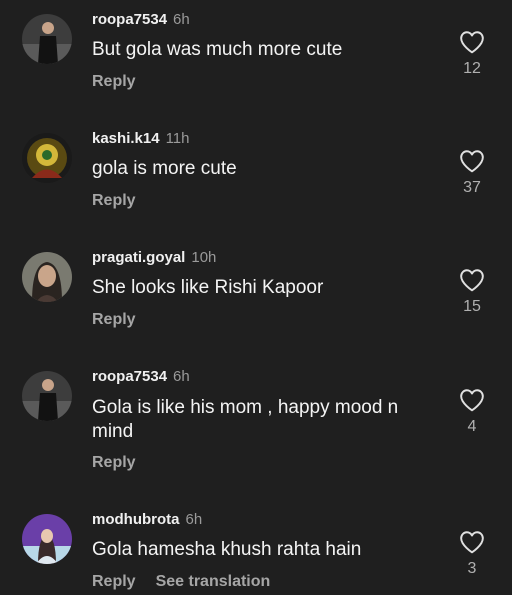 This screenshot has height=595, width=512. Describe the element at coordinates (472, 426) in the screenshot. I see `like-count: 4` at that location.